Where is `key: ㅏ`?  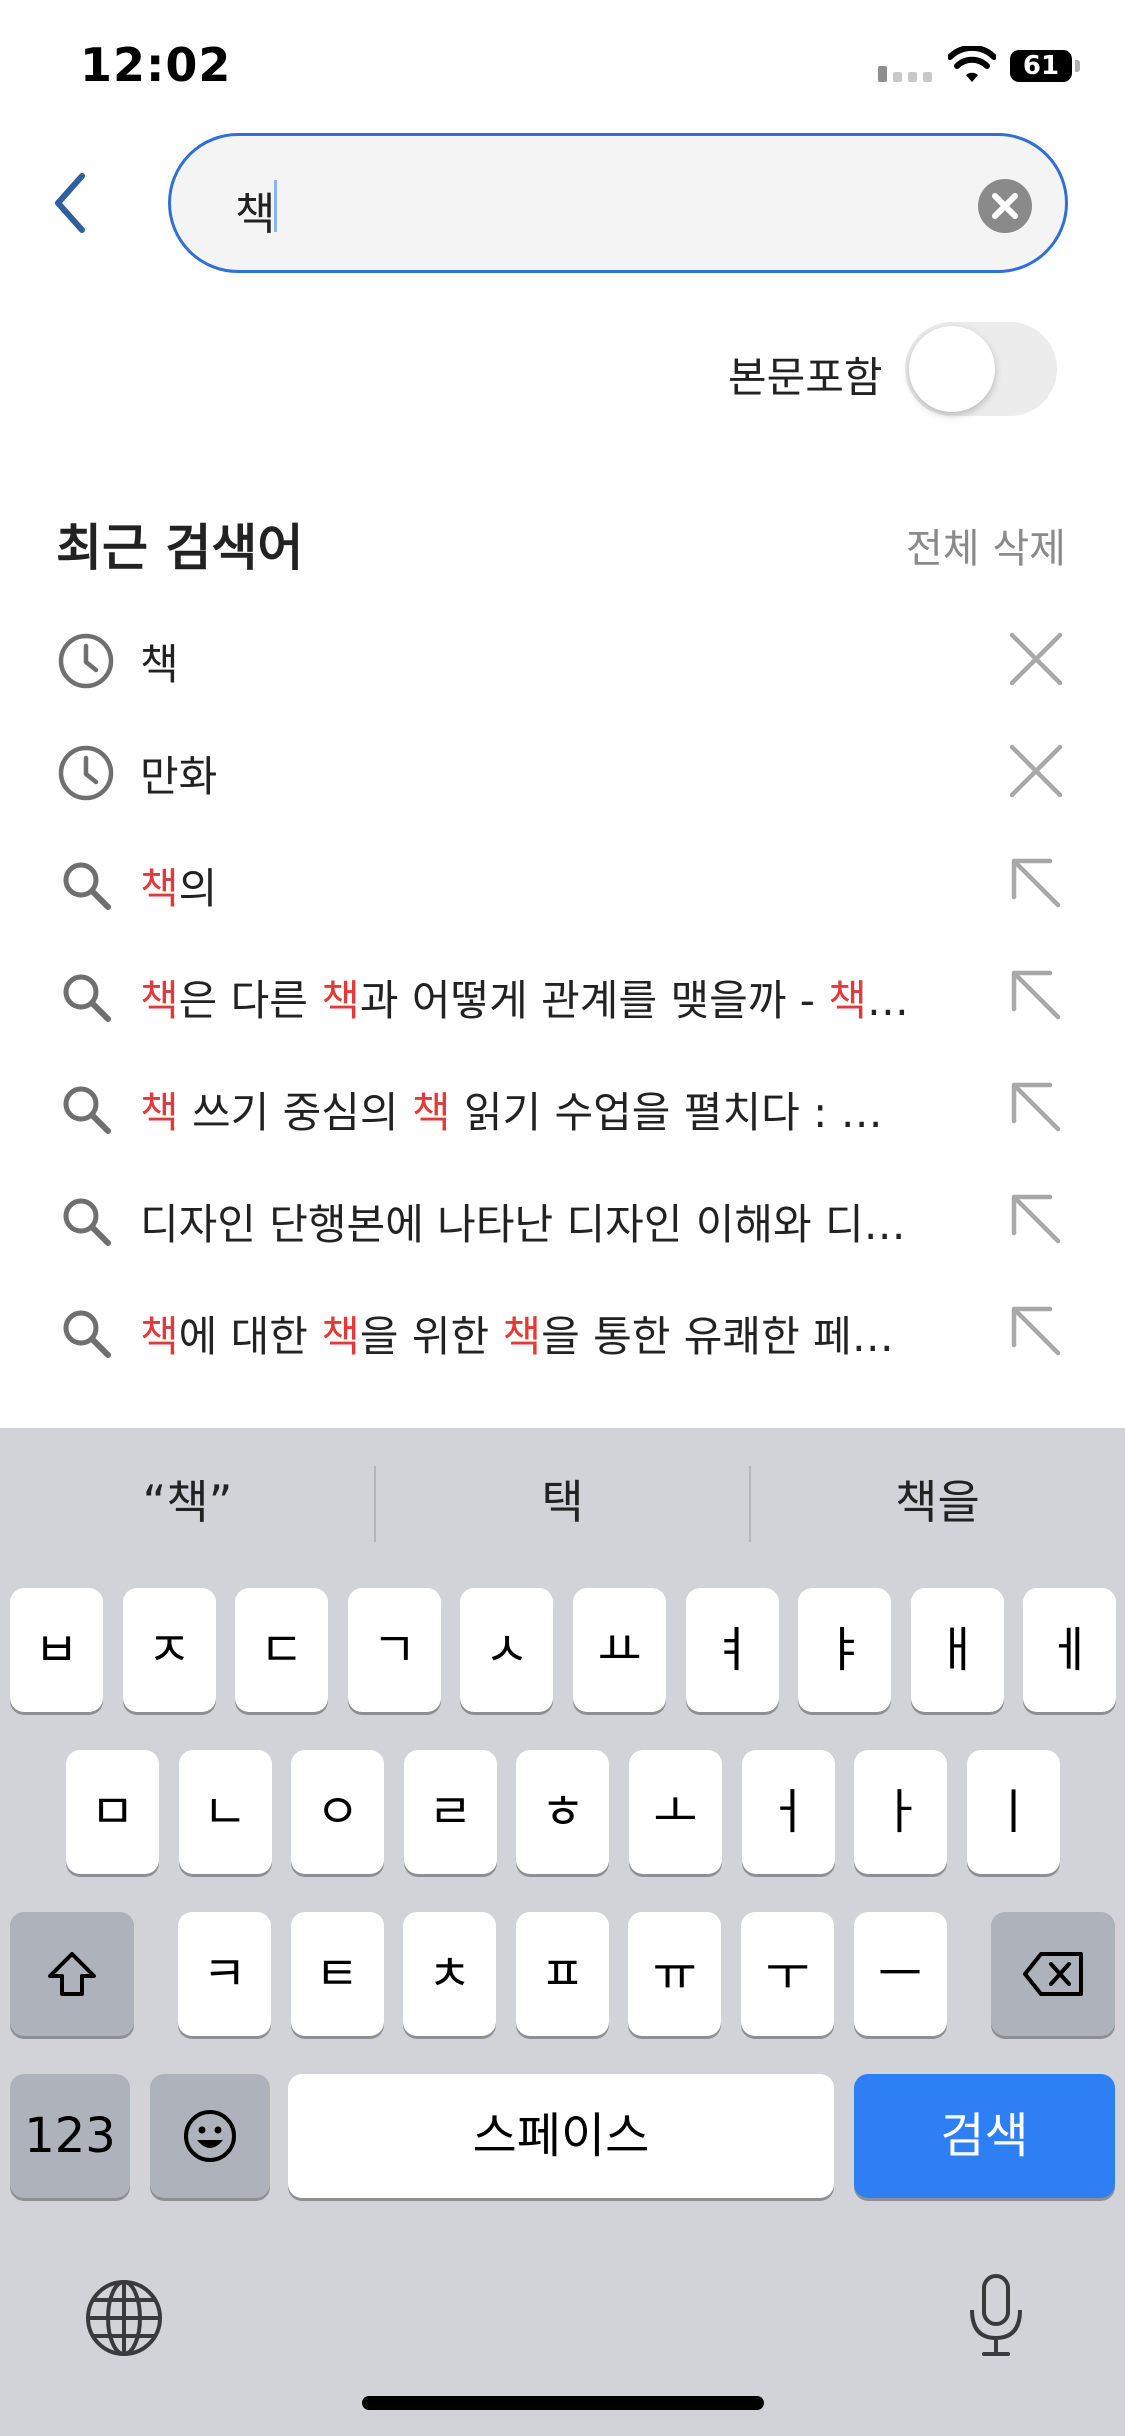 key: ㅏ is located at coordinates (901, 1812).